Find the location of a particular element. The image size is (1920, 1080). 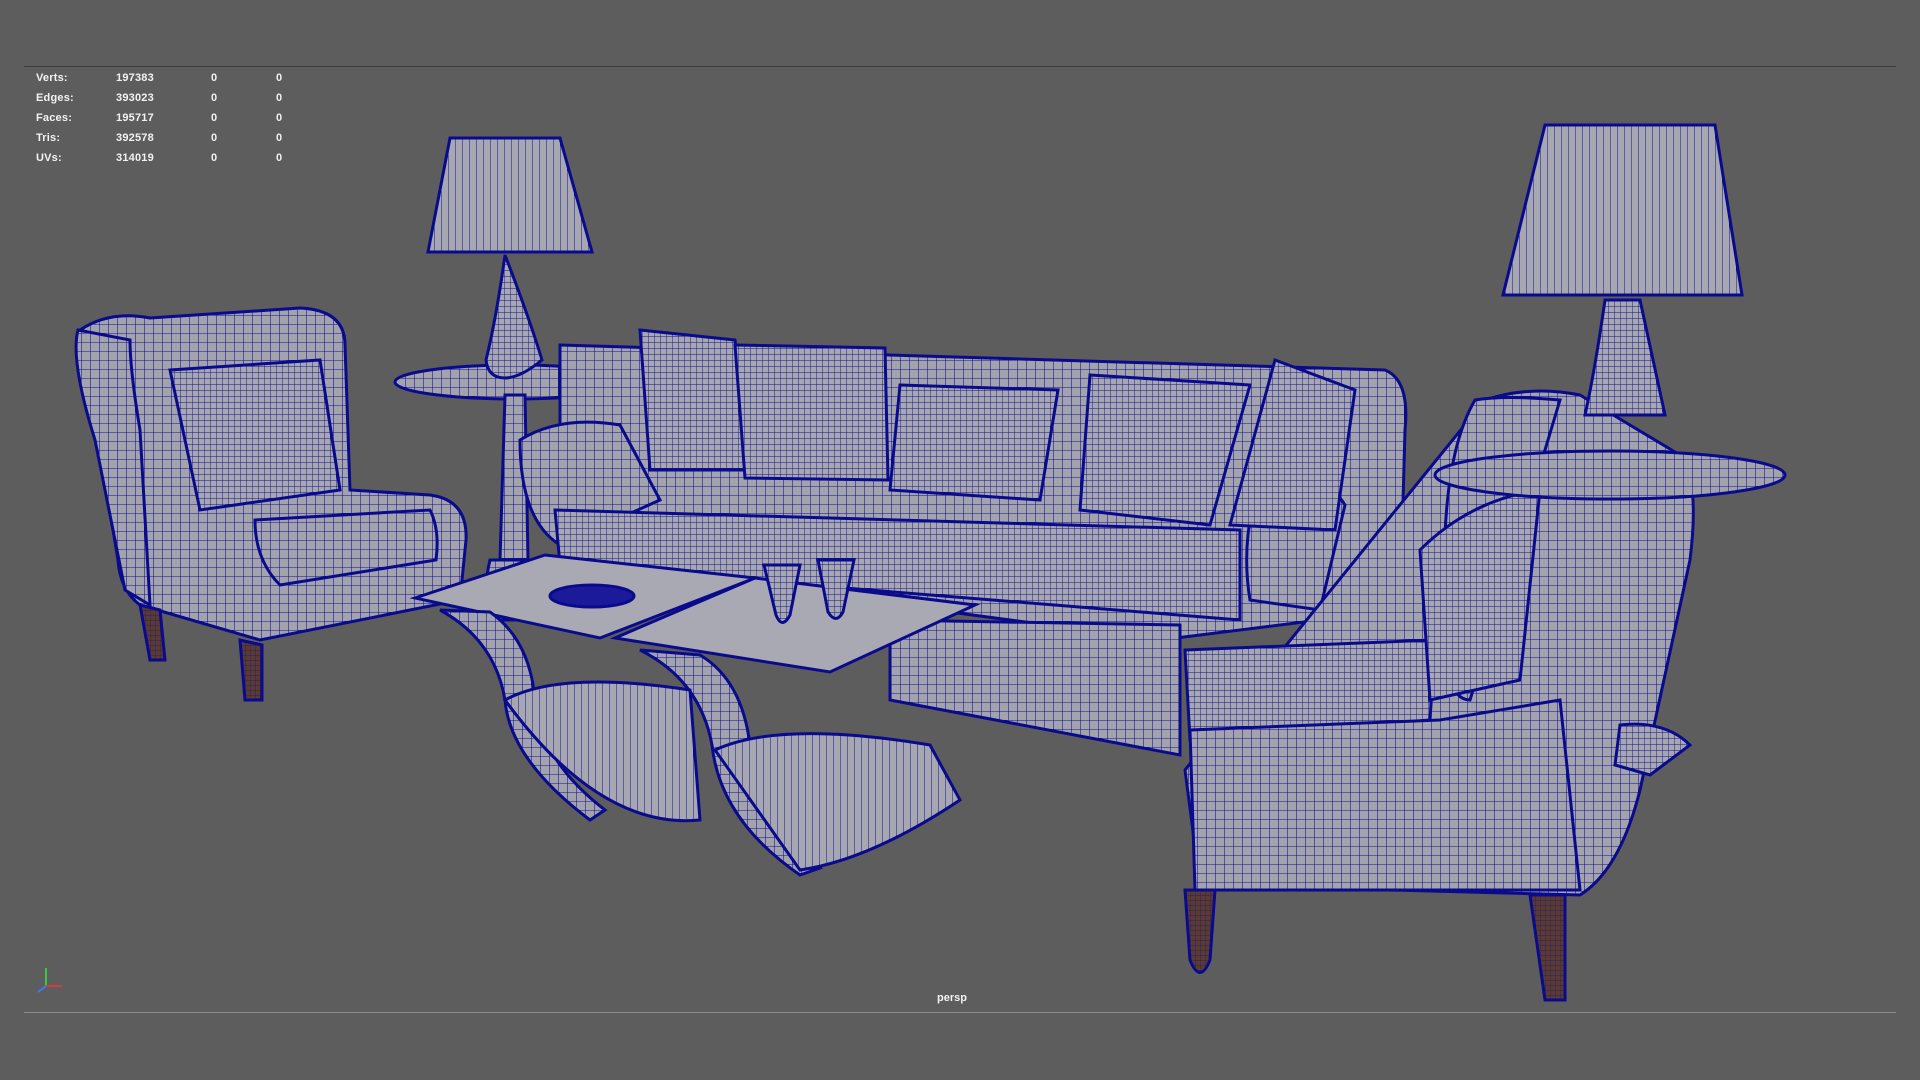

left-armchair is located at coordinates (271, 504).